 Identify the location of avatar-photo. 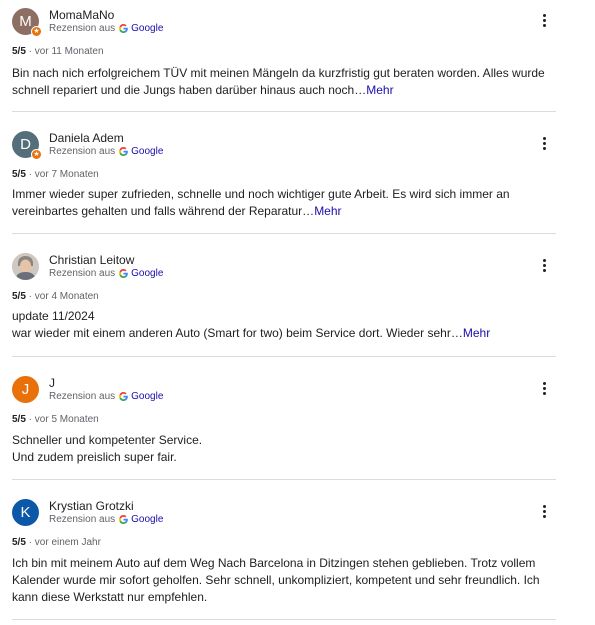
(25, 266).